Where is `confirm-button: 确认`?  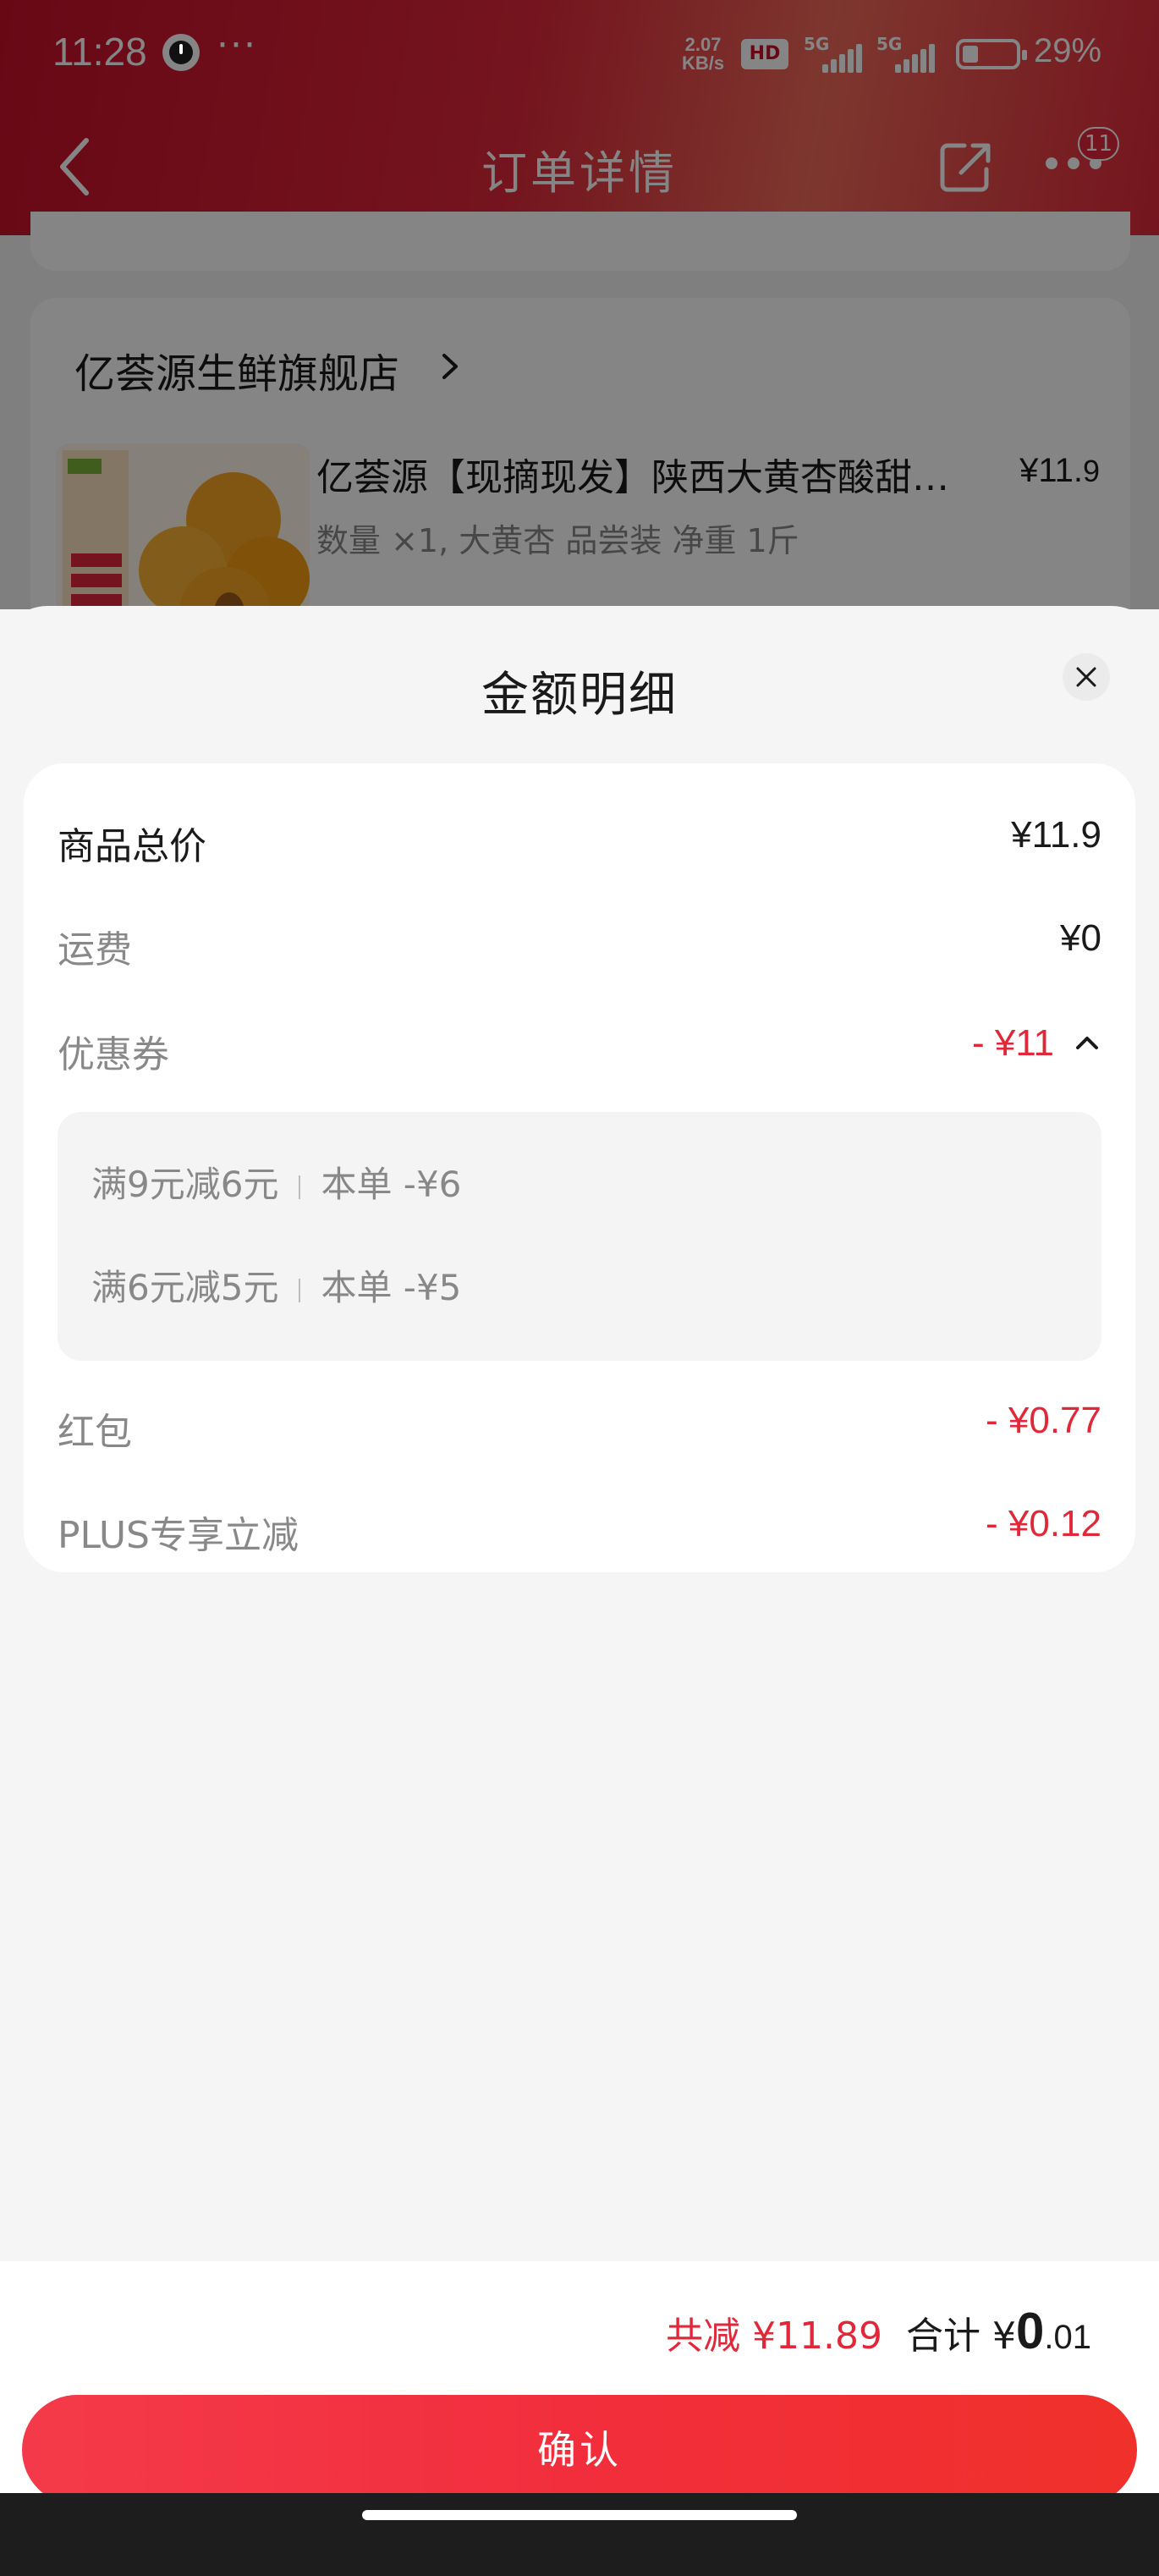 confirm-button: 确认 is located at coordinates (579, 2450).